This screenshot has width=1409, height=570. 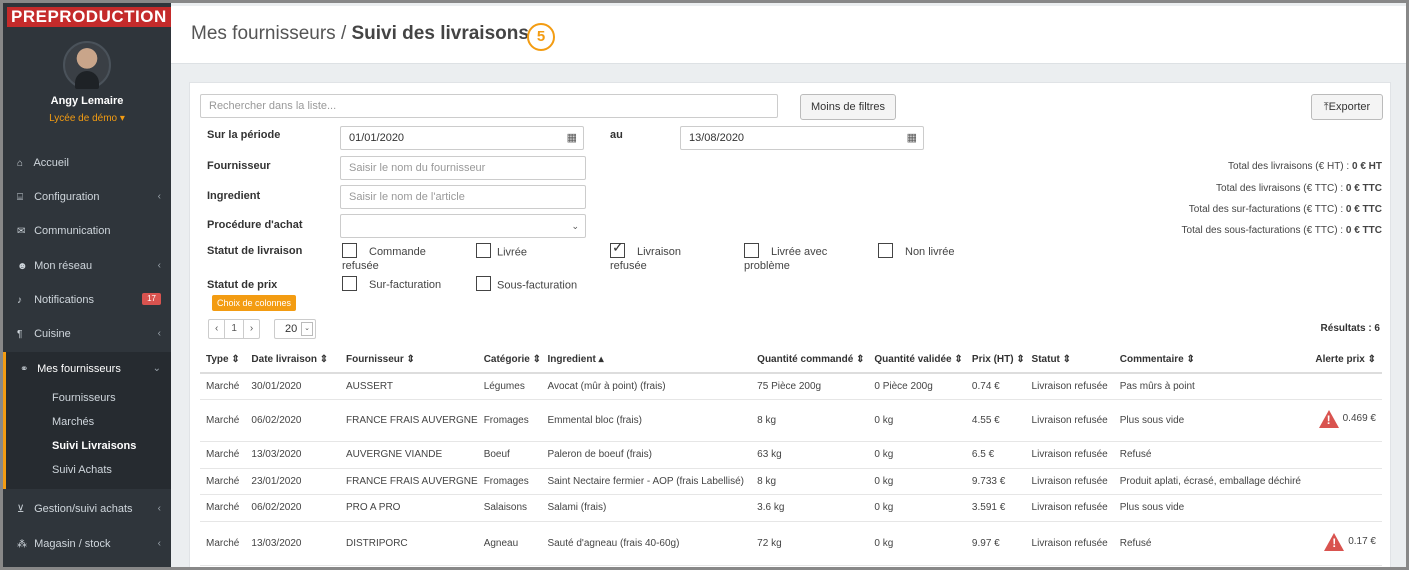 I want to click on chevron-down-icon: ⌄, so click(x=575, y=226).